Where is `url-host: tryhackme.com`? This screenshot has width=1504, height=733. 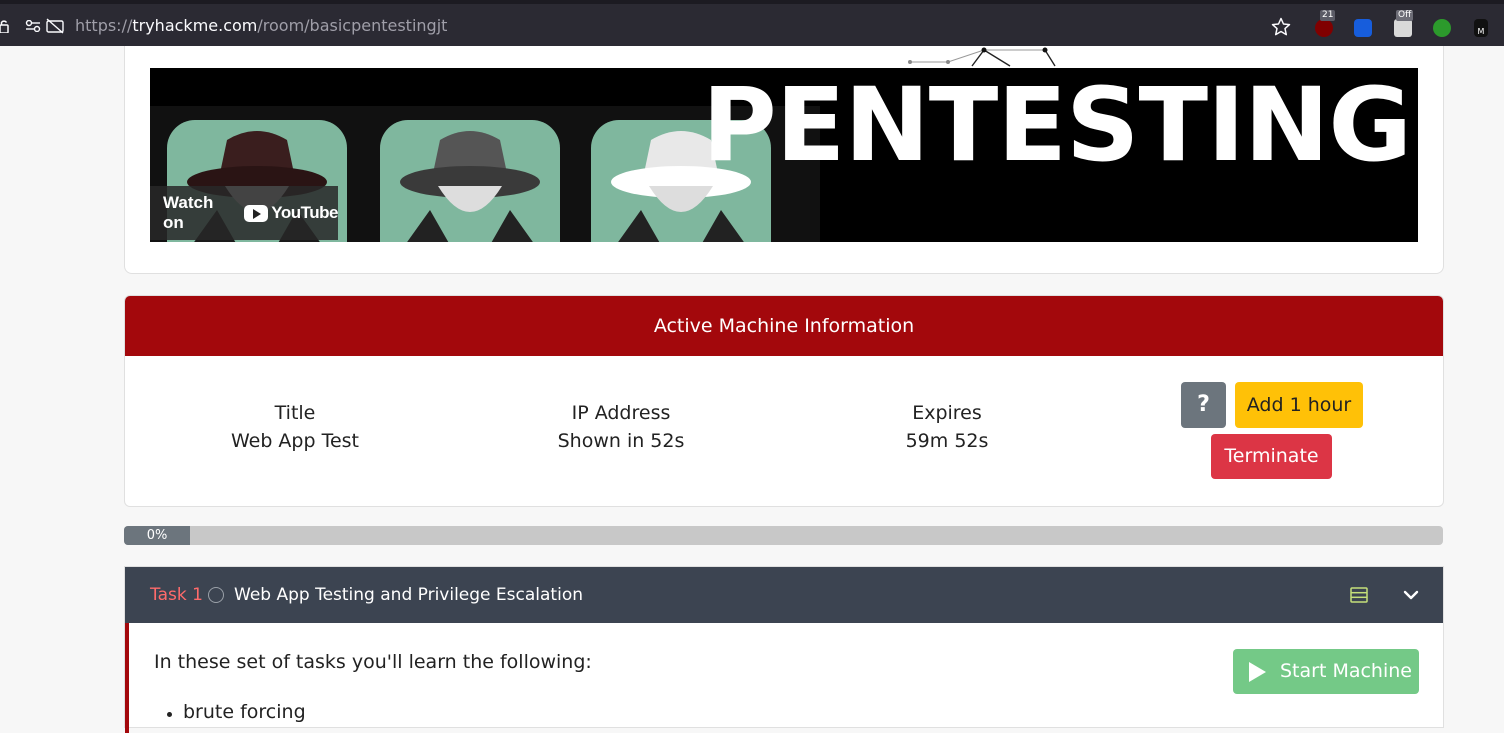
url-host: tryhackme.com is located at coordinates (195, 25).